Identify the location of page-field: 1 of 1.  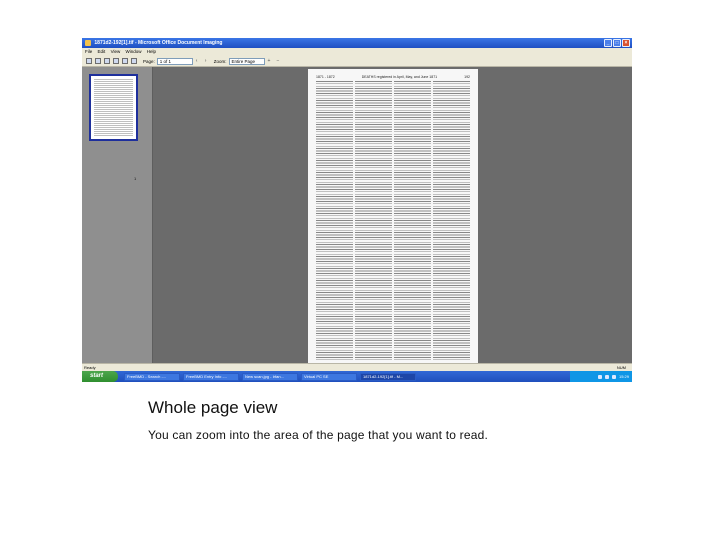
(174, 61).